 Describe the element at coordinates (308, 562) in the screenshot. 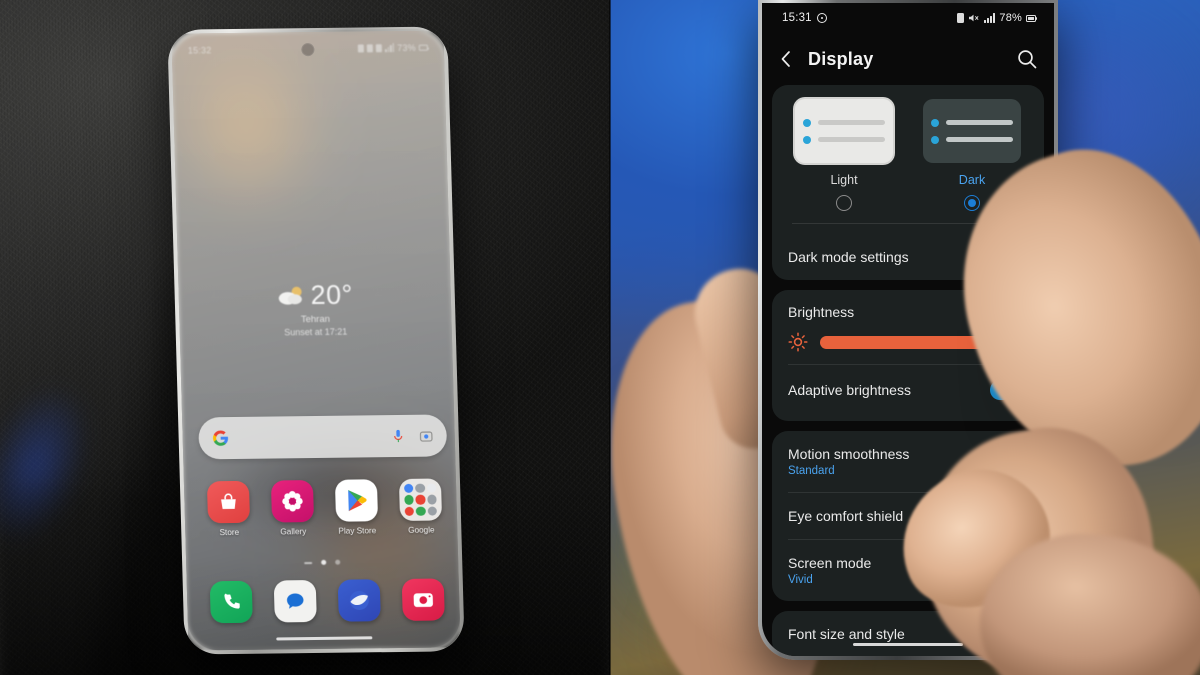

I see `page-indicator-bar` at that location.